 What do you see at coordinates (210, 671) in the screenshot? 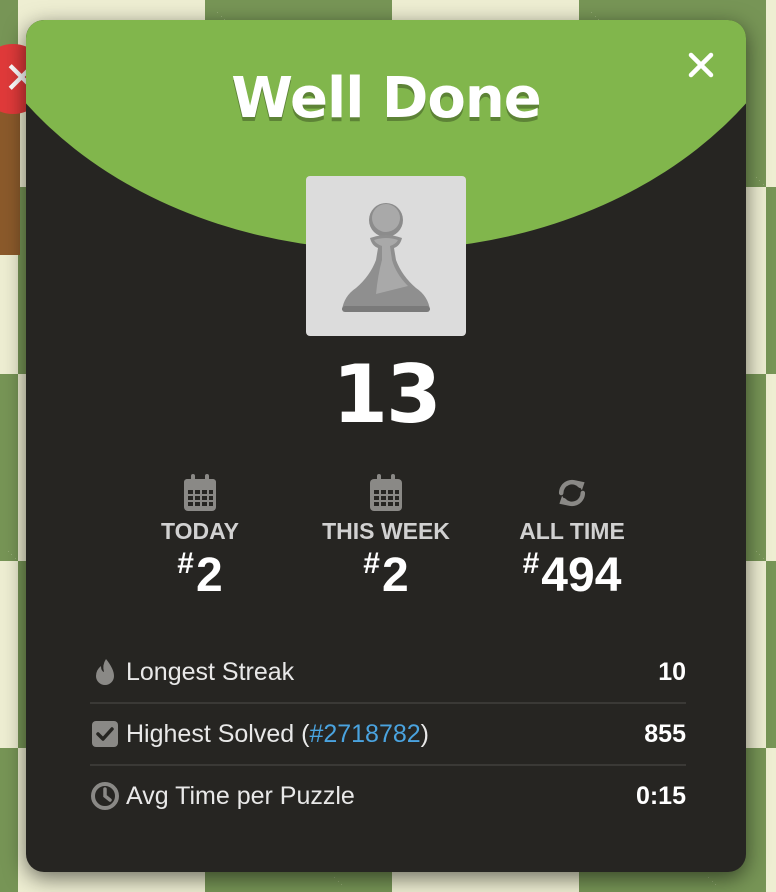
I see `stat-label: Longest Streak` at bounding box center [210, 671].